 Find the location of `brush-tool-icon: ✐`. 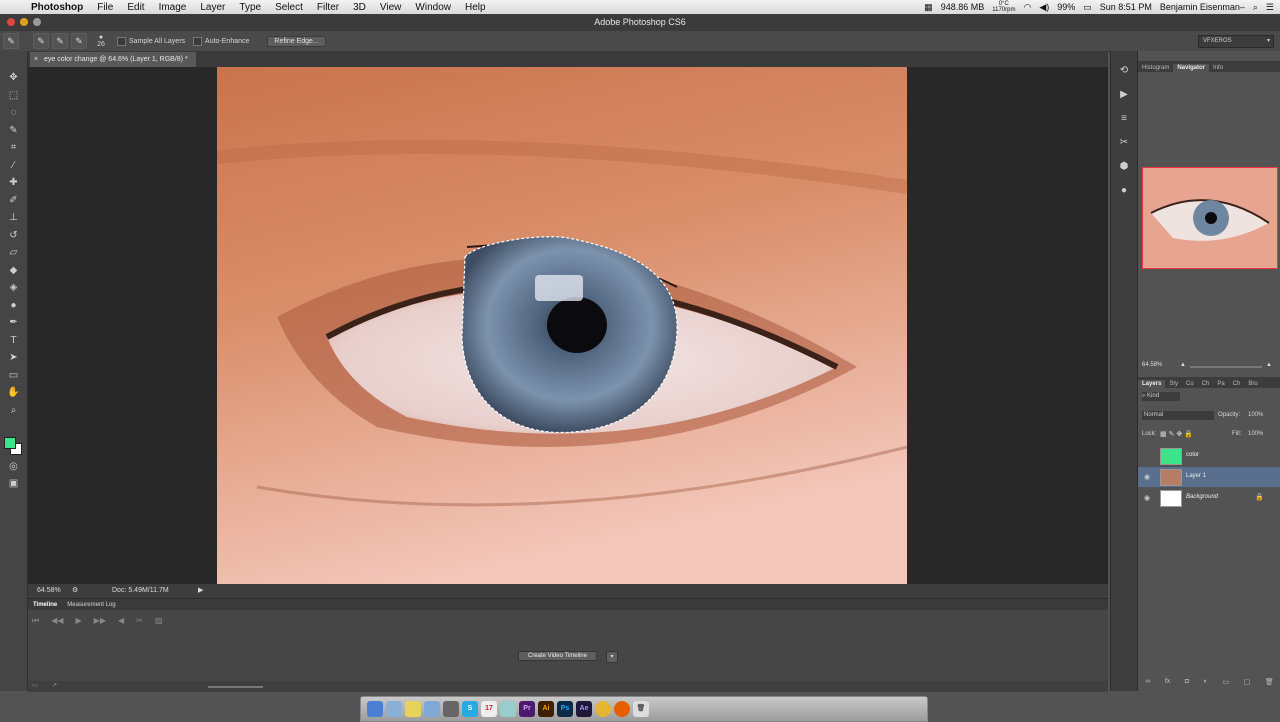

brush-tool-icon: ✐ is located at coordinates (13, 201).